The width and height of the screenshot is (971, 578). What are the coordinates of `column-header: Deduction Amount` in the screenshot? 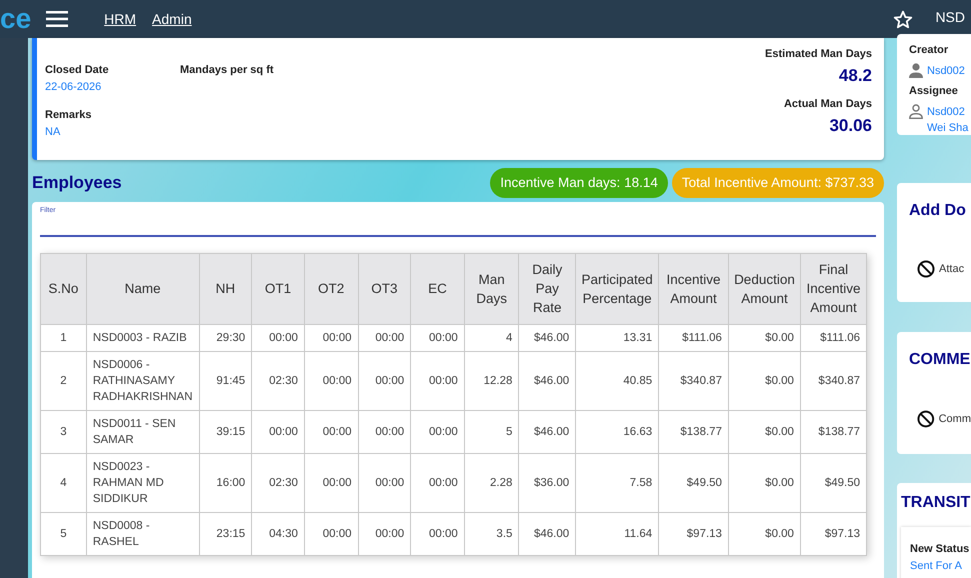 It's located at (764, 288).